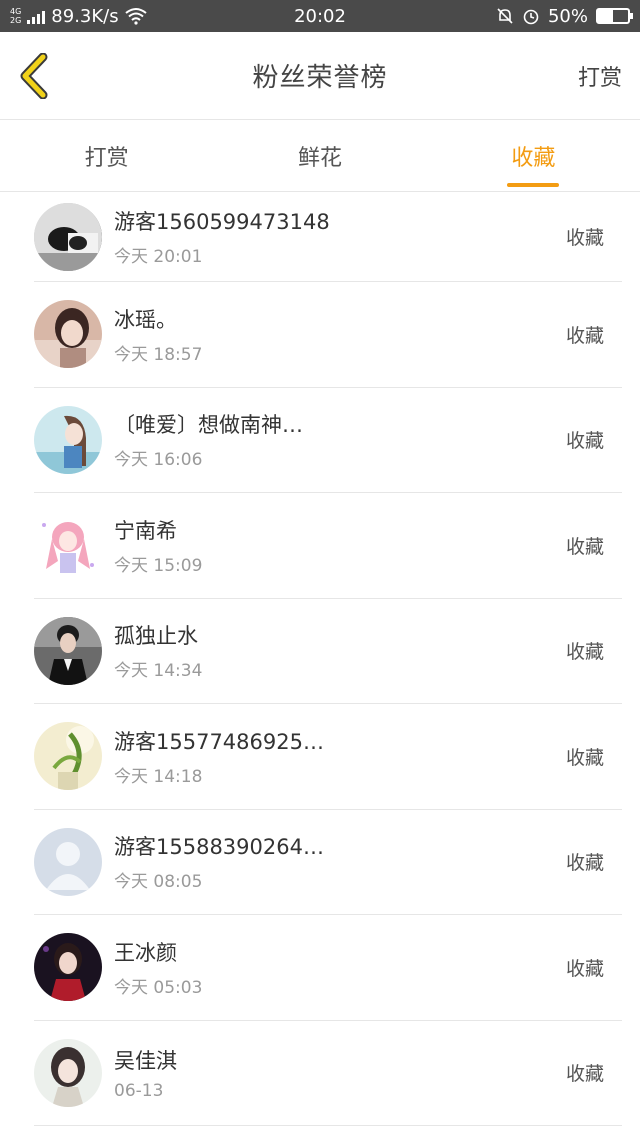  What do you see at coordinates (139, 1090) in the screenshot?
I see `timestamp: 06-13` at bounding box center [139, 1090].